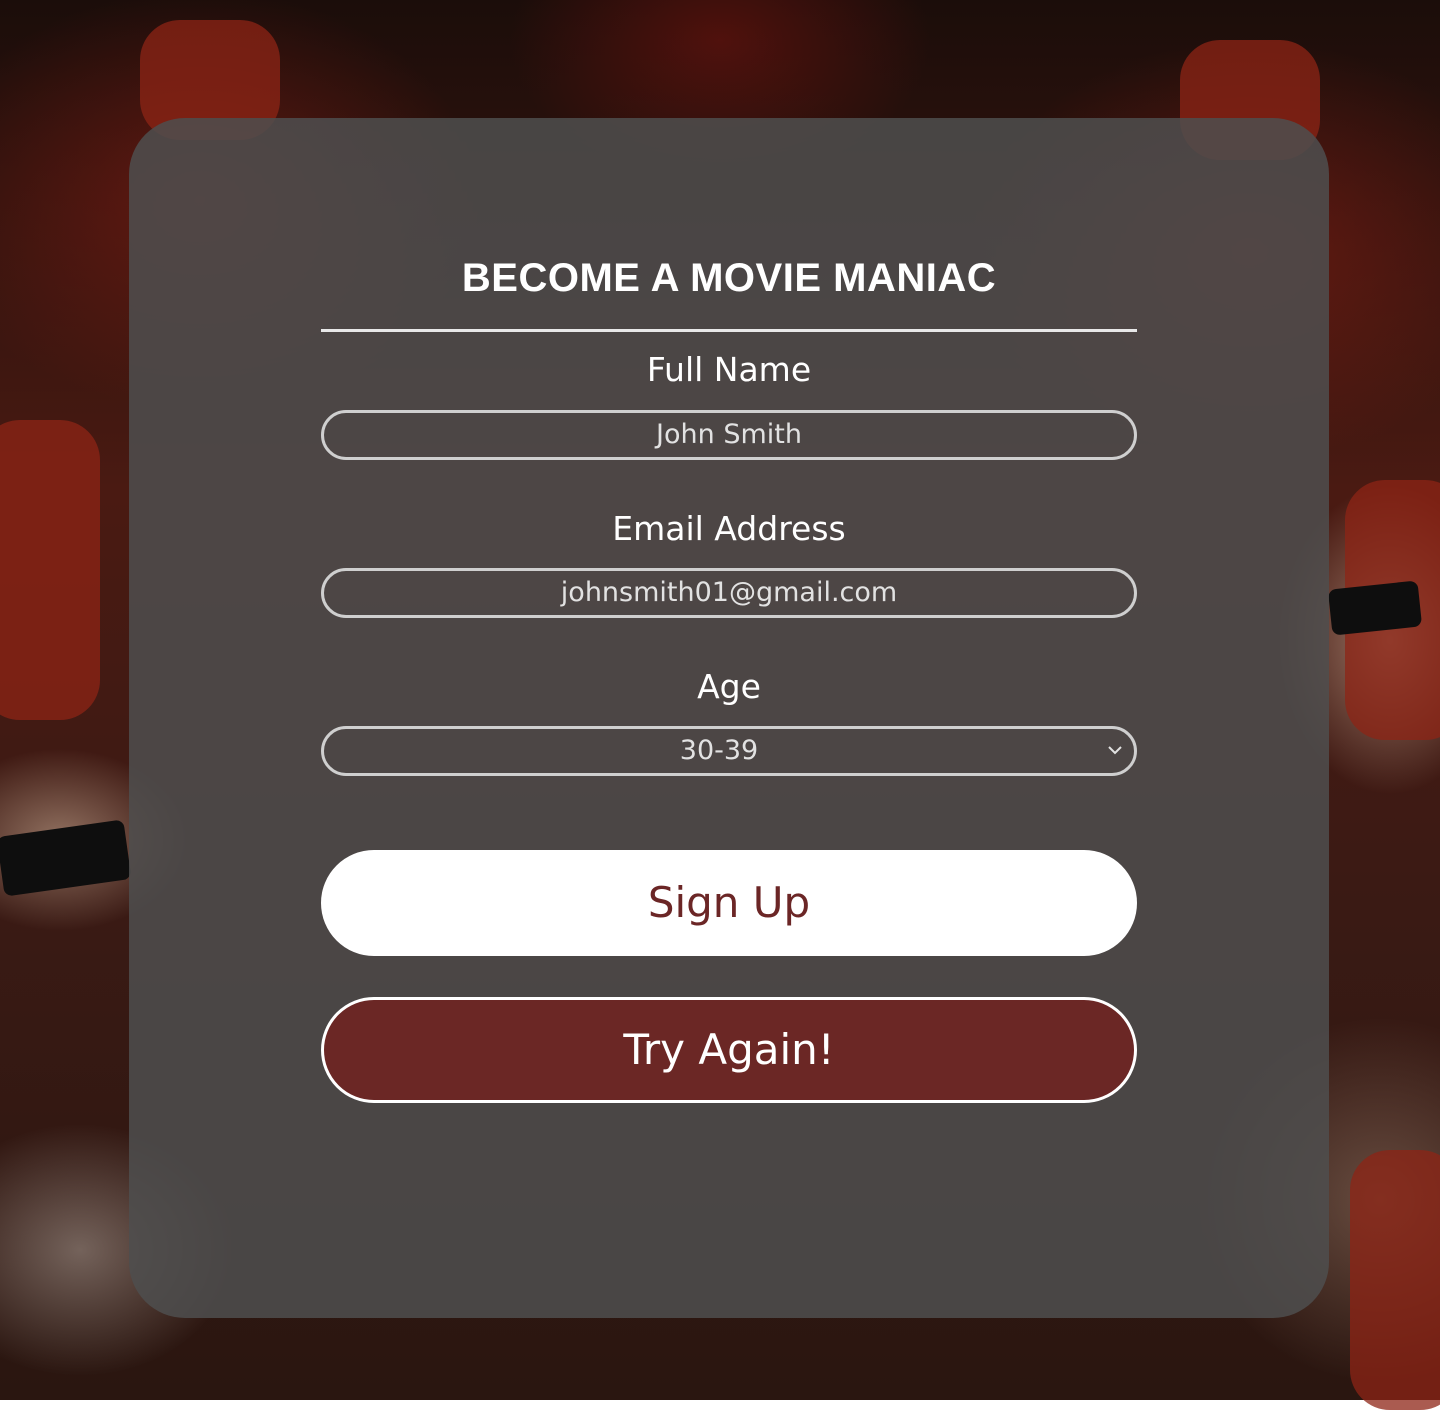 This screenshot has height=1410, width=1440. I want to click on email-value: johnsmith01@gmail.com, so click(729, 592).